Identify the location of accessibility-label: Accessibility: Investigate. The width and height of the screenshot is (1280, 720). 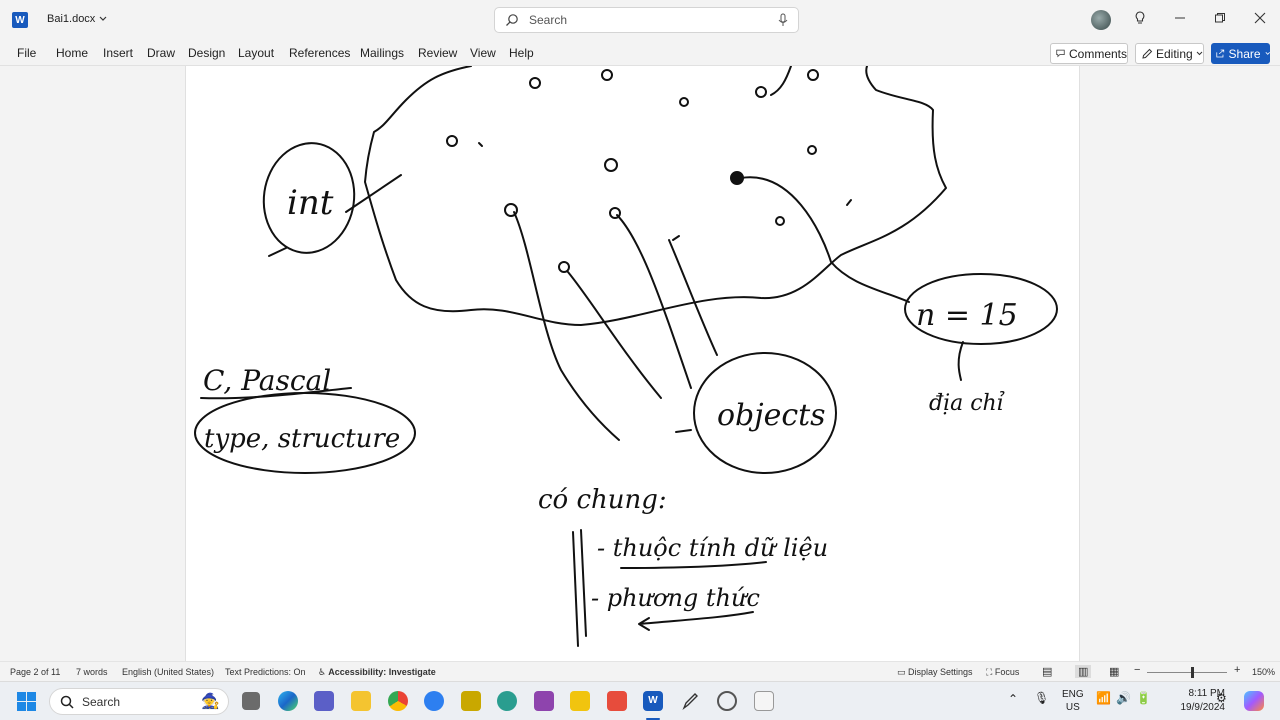
(382, 672).